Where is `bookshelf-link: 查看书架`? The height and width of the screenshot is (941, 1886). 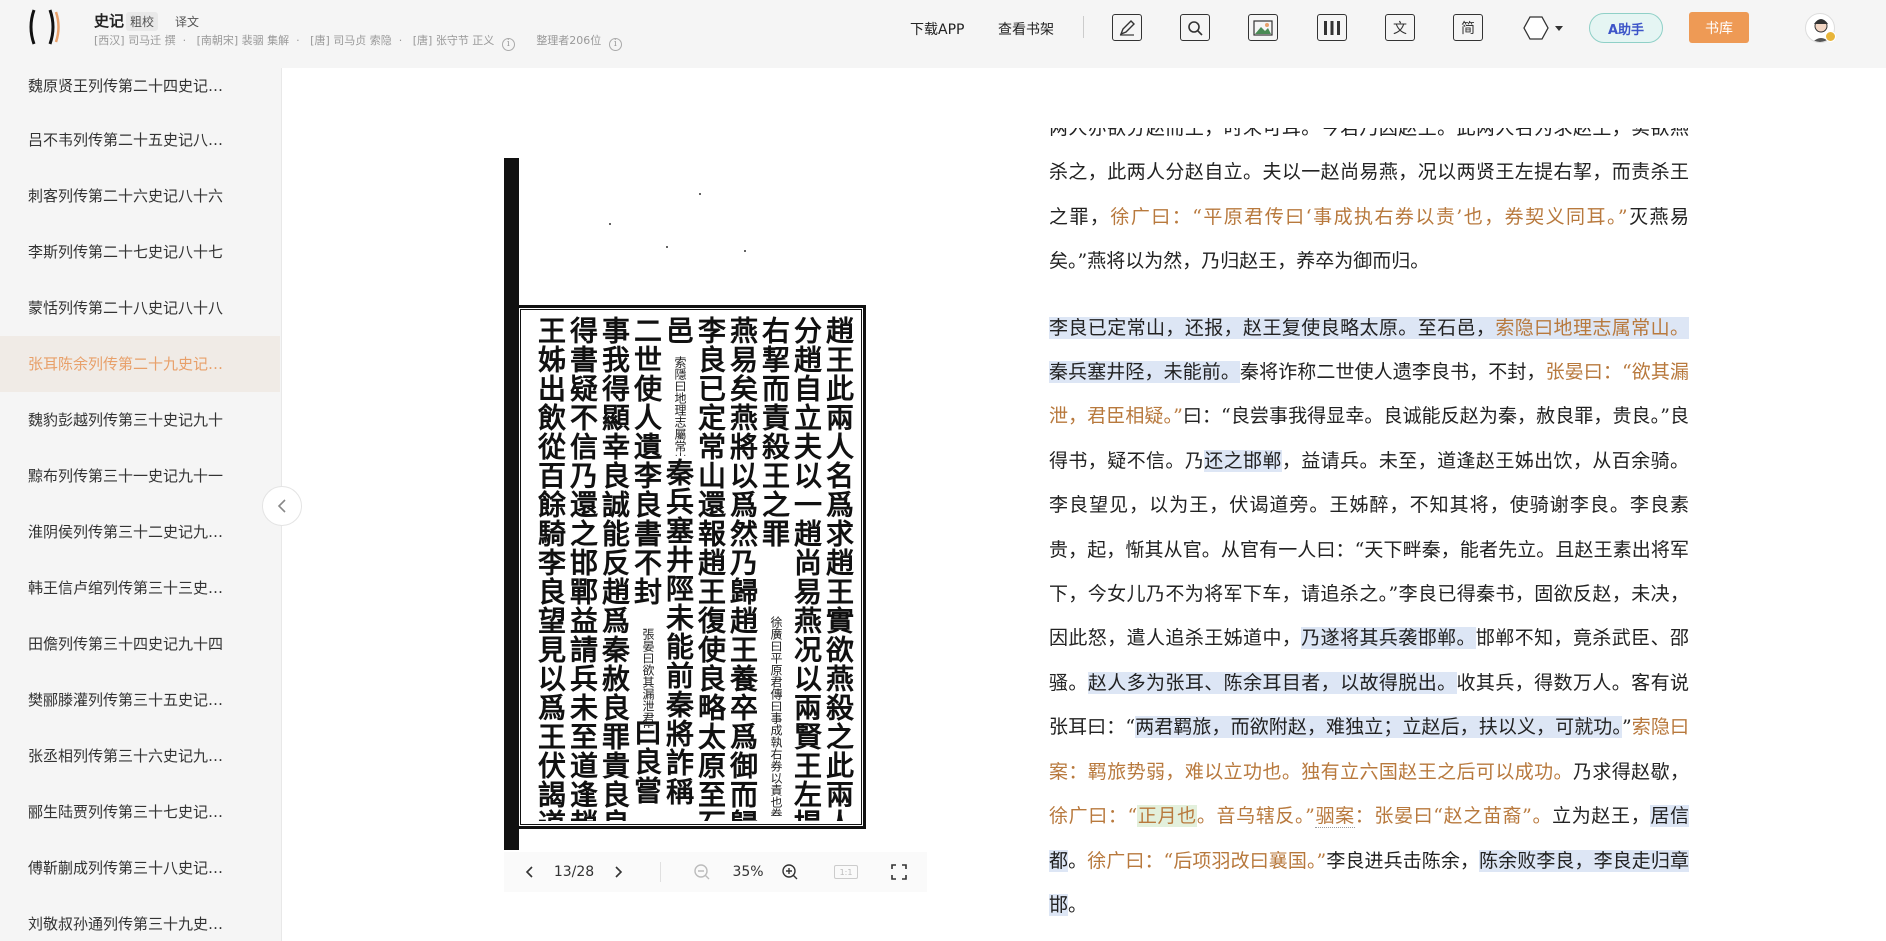 bookshelf-link: 查看书架 is located at coordinates (1026, 29).